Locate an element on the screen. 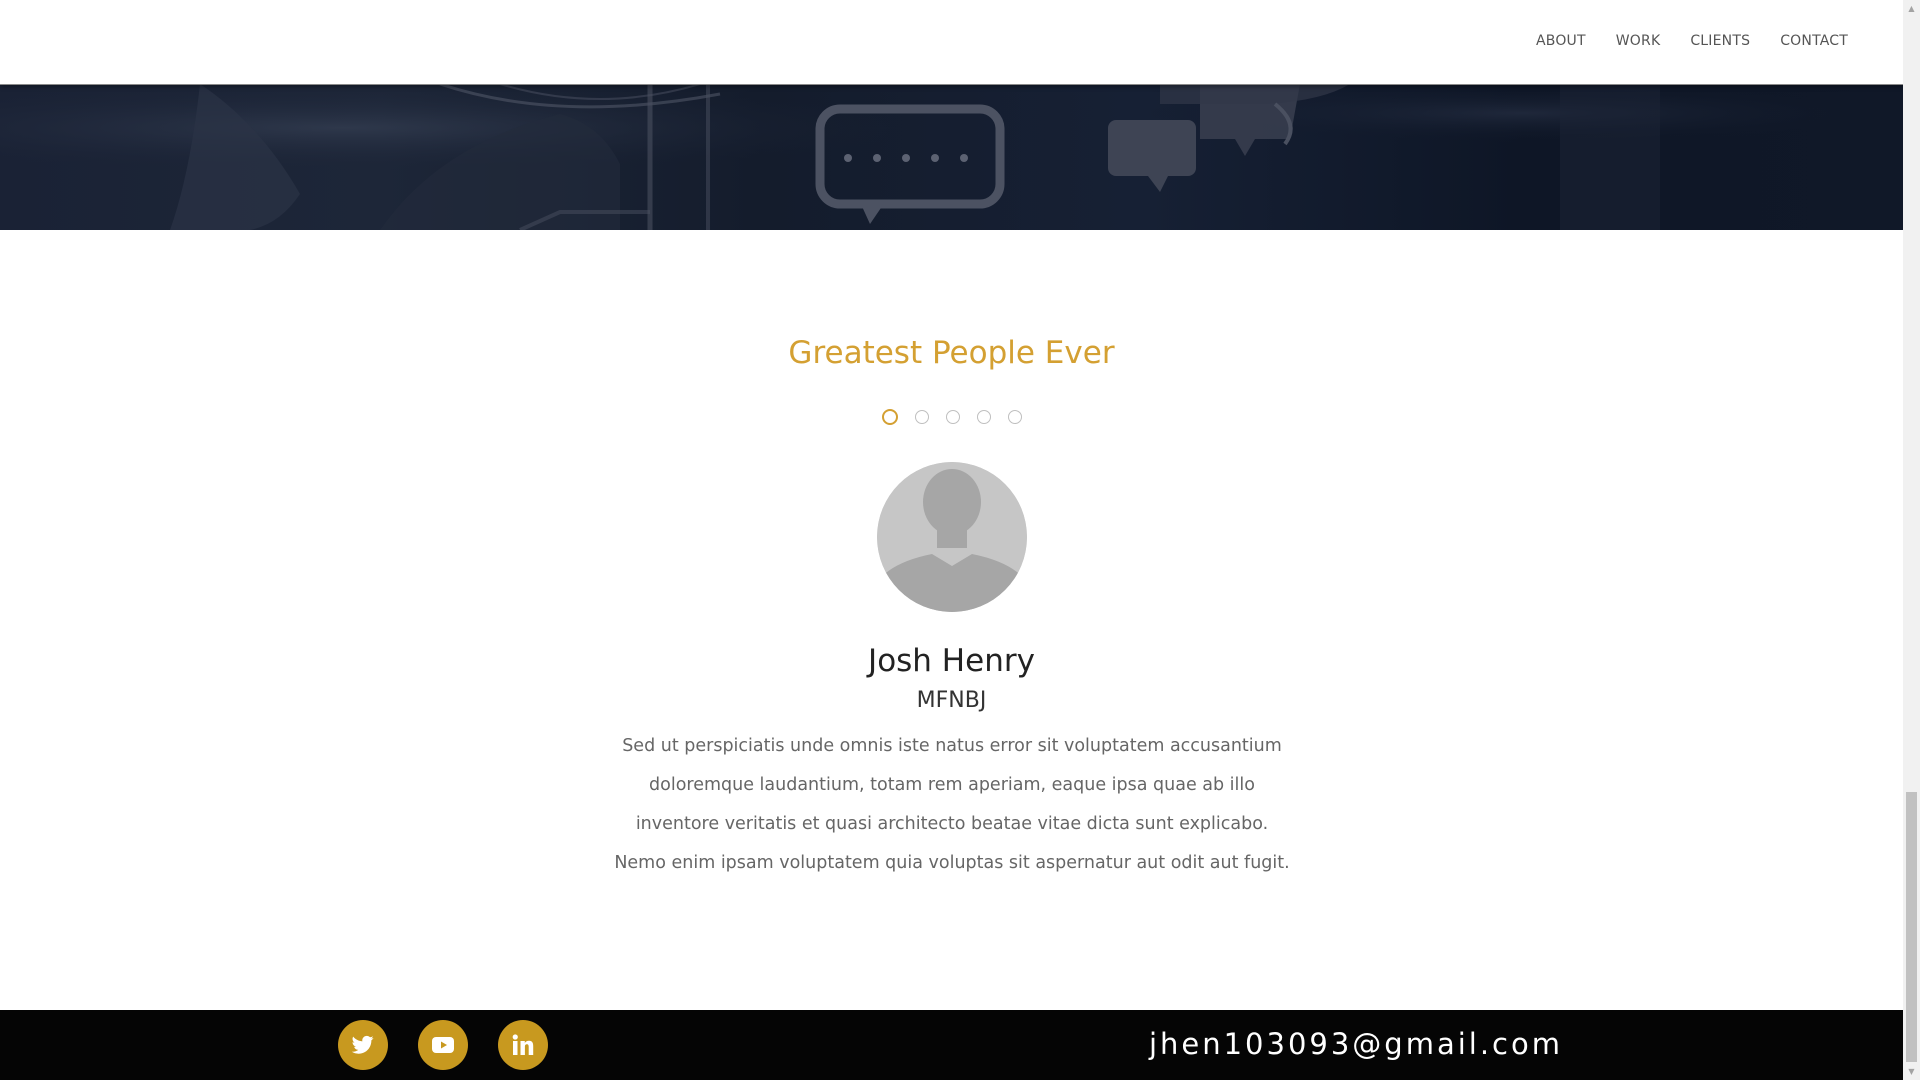 This screenshot has width=1920, height=1080. person-name: Josh Henry is located at coordinates (951, 661).